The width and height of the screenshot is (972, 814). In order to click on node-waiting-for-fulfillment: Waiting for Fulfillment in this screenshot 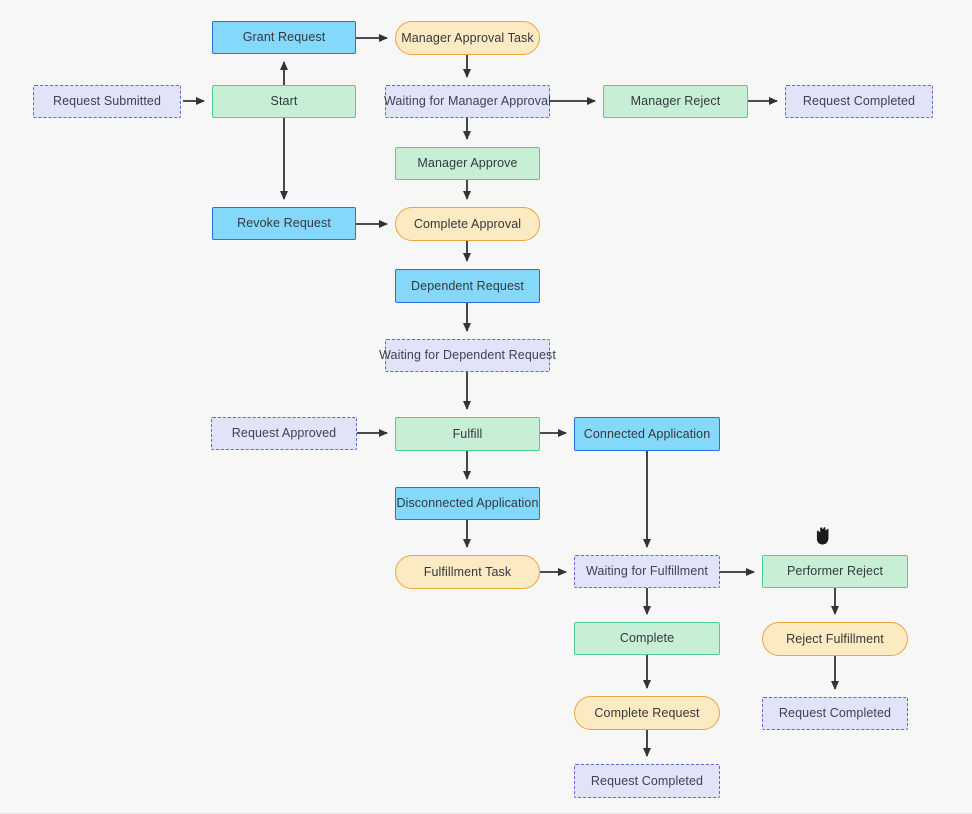, I will do `click(647, 571)`.